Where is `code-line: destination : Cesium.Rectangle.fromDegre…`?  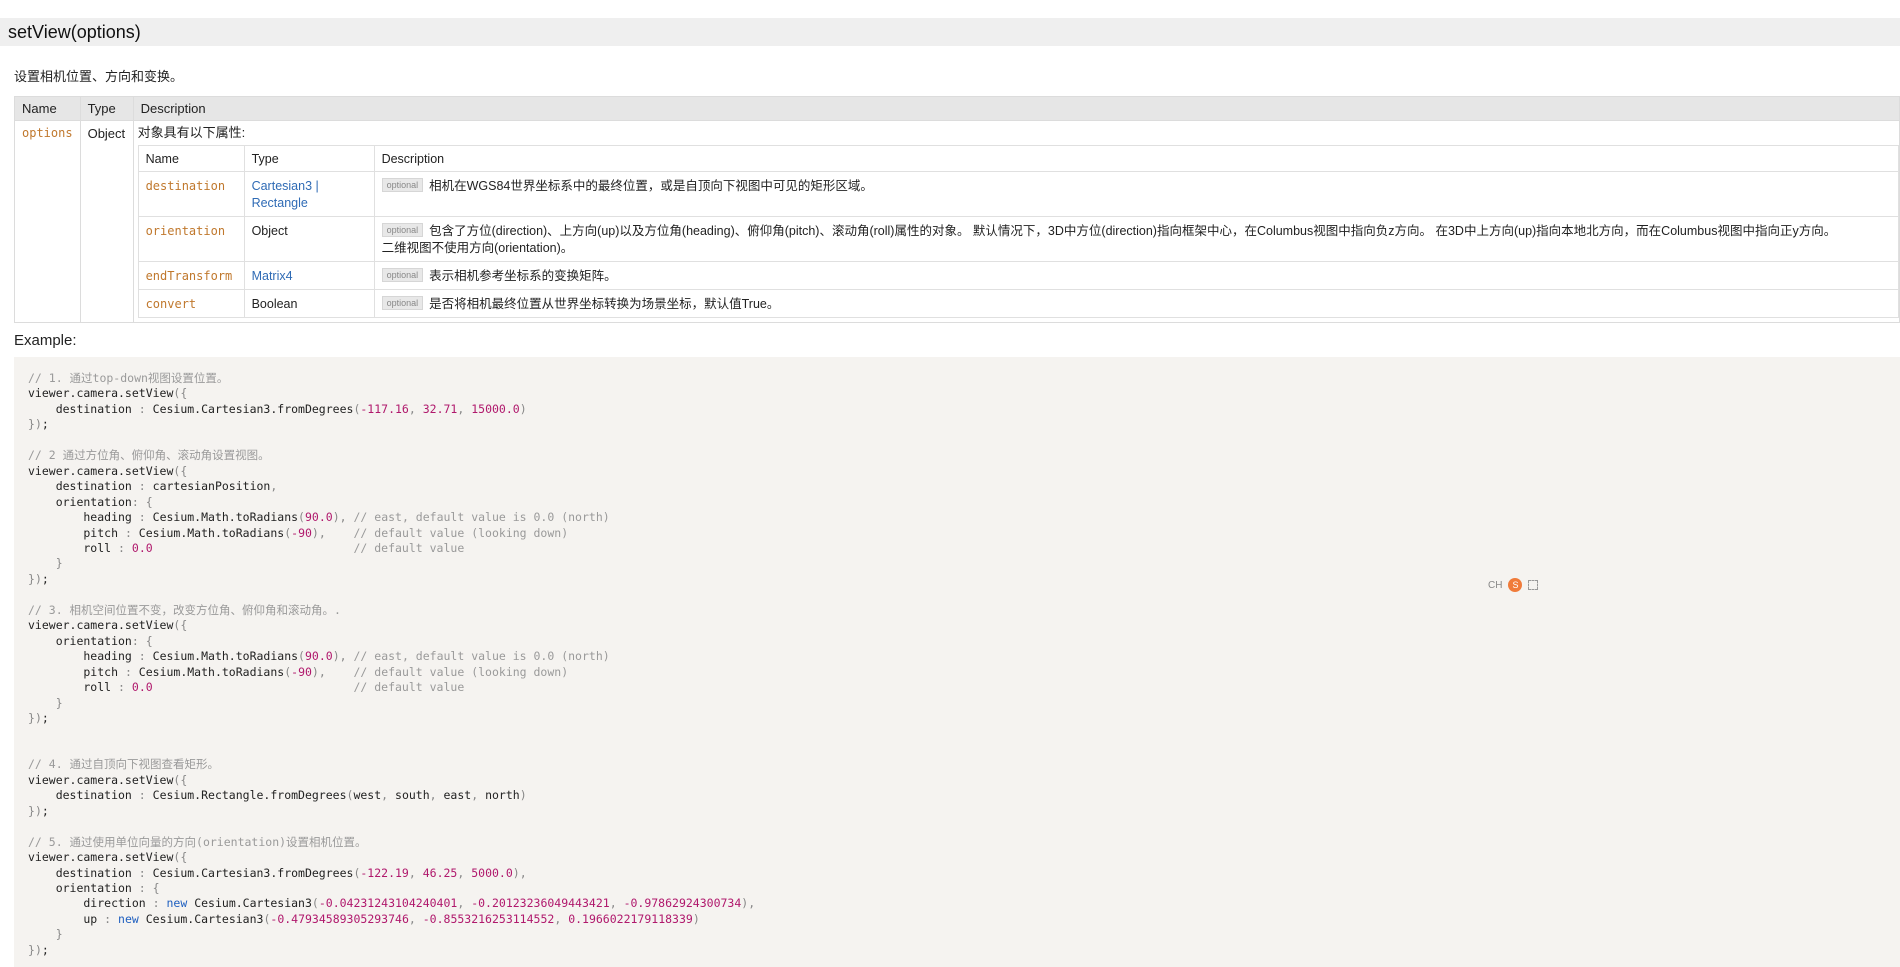 code-line: destination : Cesium.Rectangle.fromDegre… is located at coordinates (277, 795).